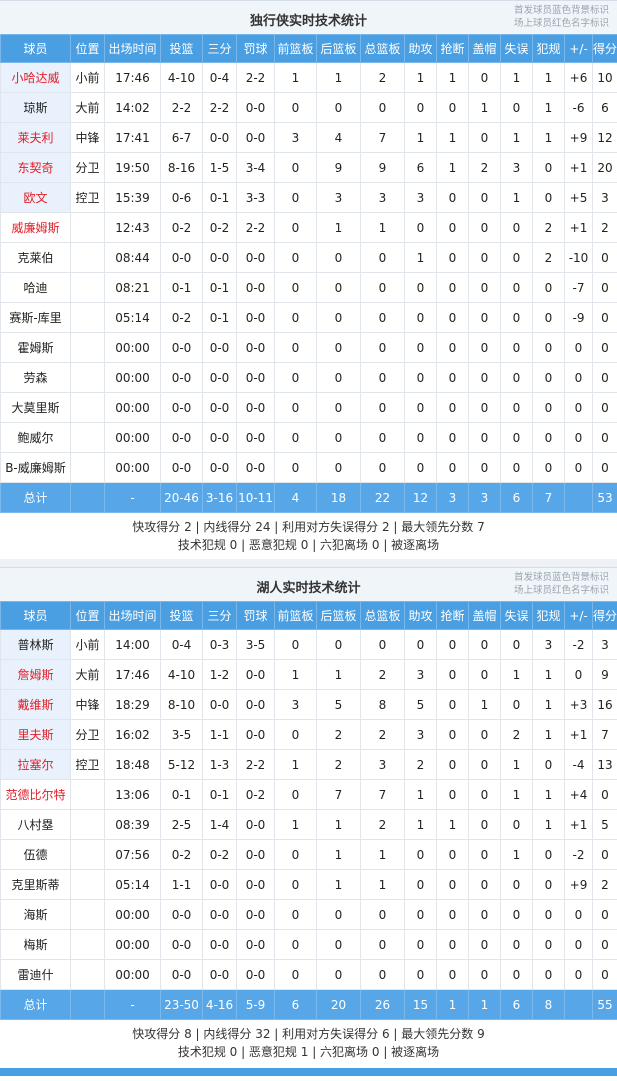  What do you see at coordinates (35, 974) in the screenshot?
I see `player-name: 雷迪什` at bounding box center [35, 974].